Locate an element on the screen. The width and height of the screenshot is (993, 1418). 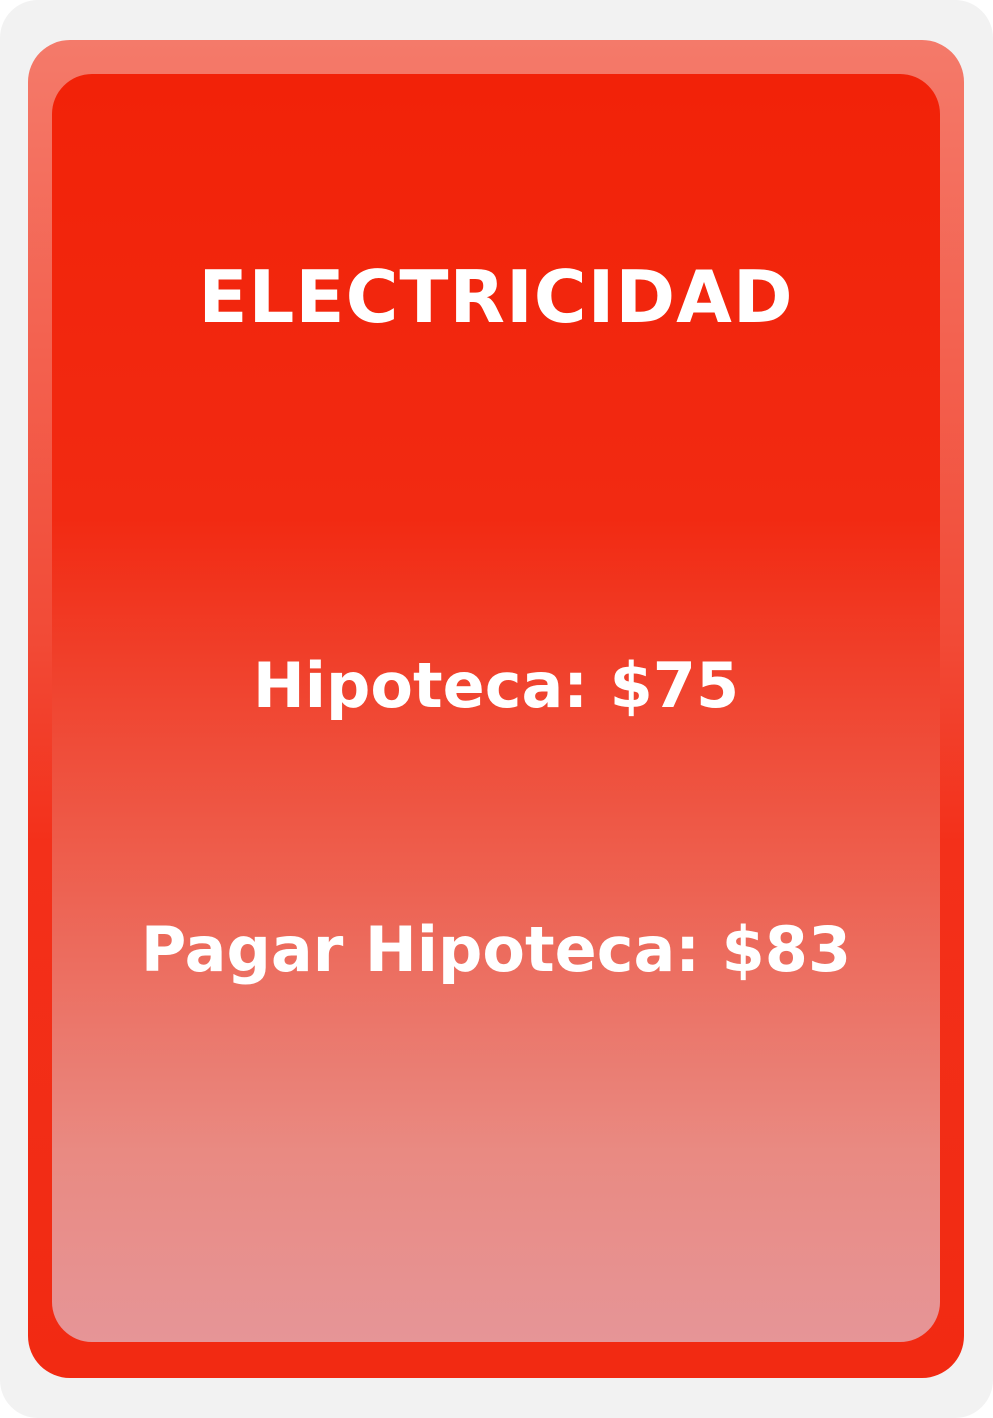
pay-mortgage-value: Pagar Hipoteca: $83 is located at coordinates (496, 949).